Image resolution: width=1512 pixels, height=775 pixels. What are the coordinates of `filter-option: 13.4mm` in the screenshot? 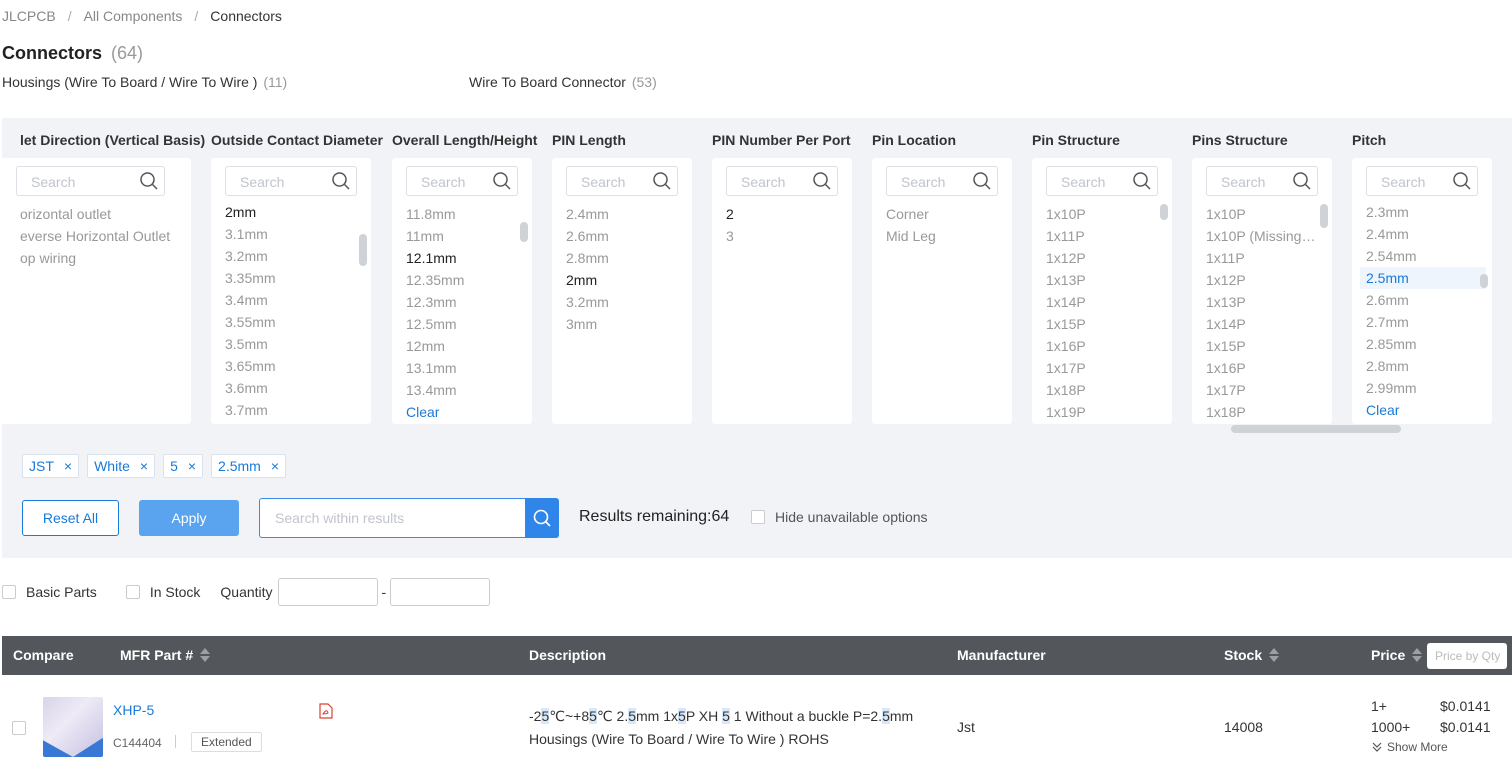 It's located at (465, 390).